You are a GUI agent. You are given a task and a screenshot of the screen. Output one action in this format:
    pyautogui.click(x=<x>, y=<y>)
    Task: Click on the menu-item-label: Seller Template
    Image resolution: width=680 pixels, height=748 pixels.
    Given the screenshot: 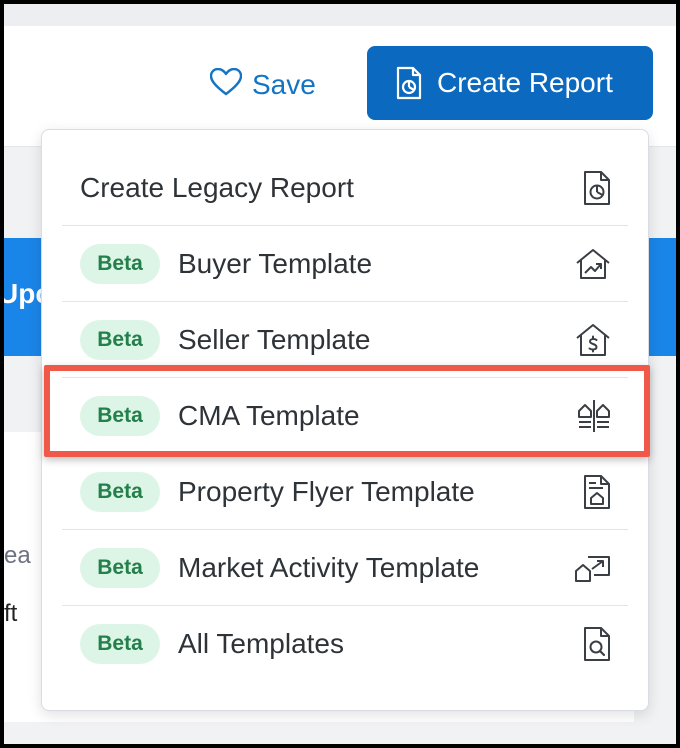 What is the action you would take?
    pyautogui.click(x=274, y=339)
    